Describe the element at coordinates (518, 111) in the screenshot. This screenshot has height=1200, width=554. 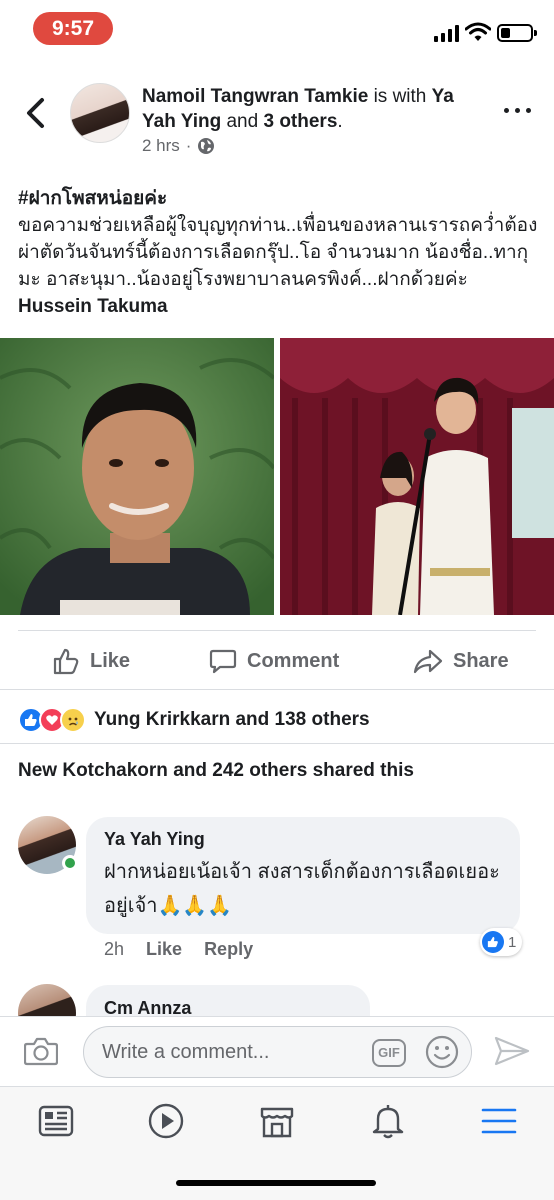
I see `more-options-icon` at that location.